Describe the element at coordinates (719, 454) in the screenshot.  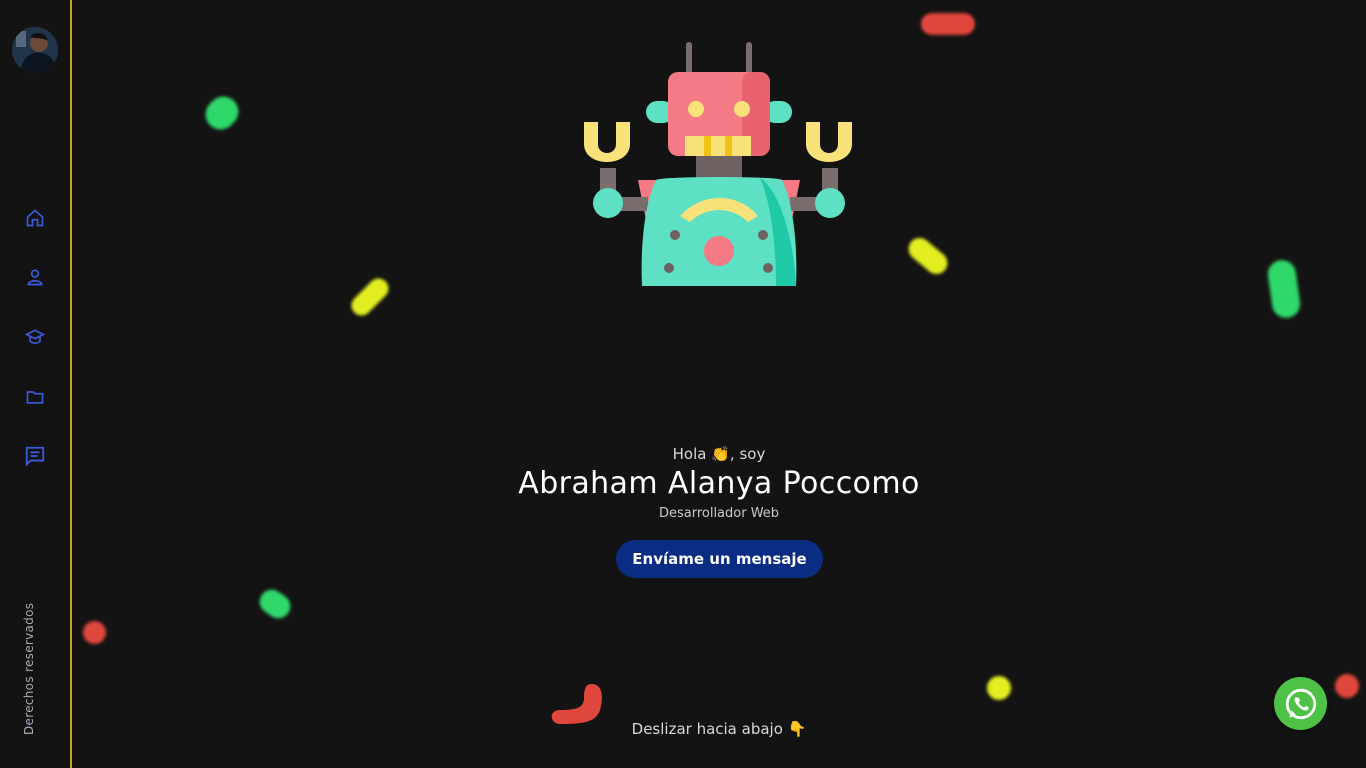
I see `greeting-text: Hola 👏, soy` at that location.